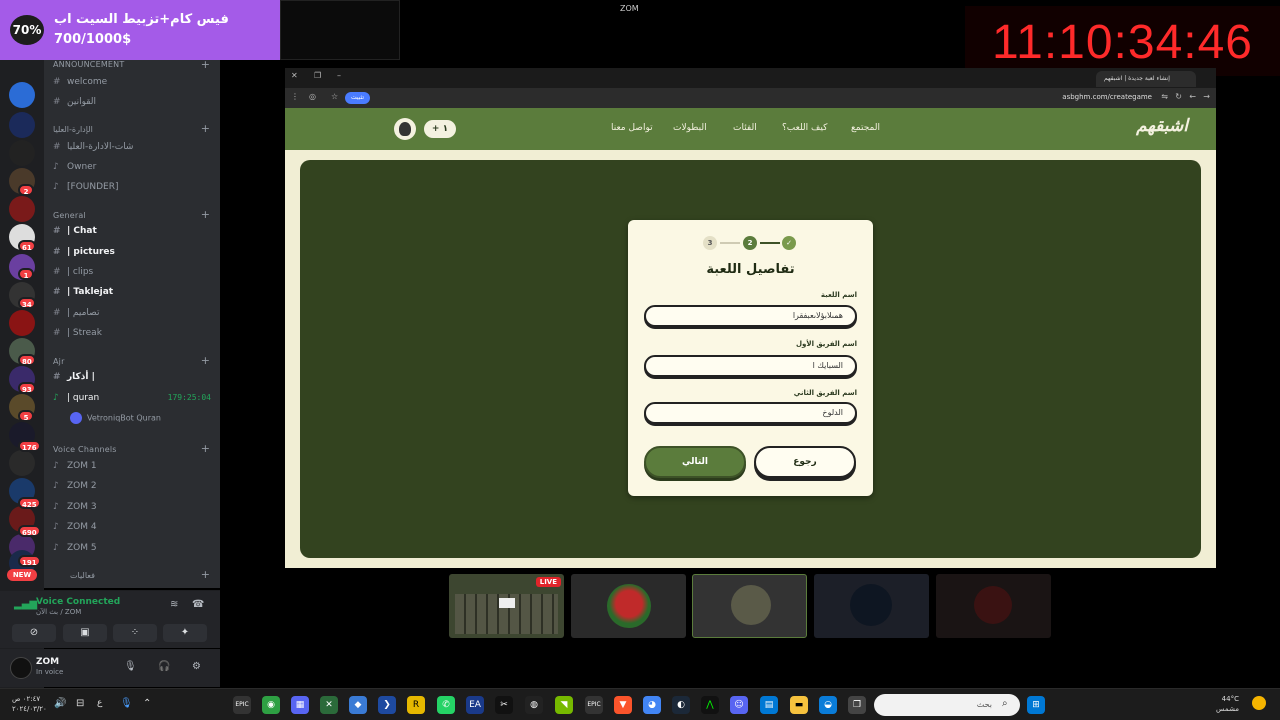 The width and height of the screenshot is (1280, 720). I want to click on obs-icon: ◍, so click(534, 705).